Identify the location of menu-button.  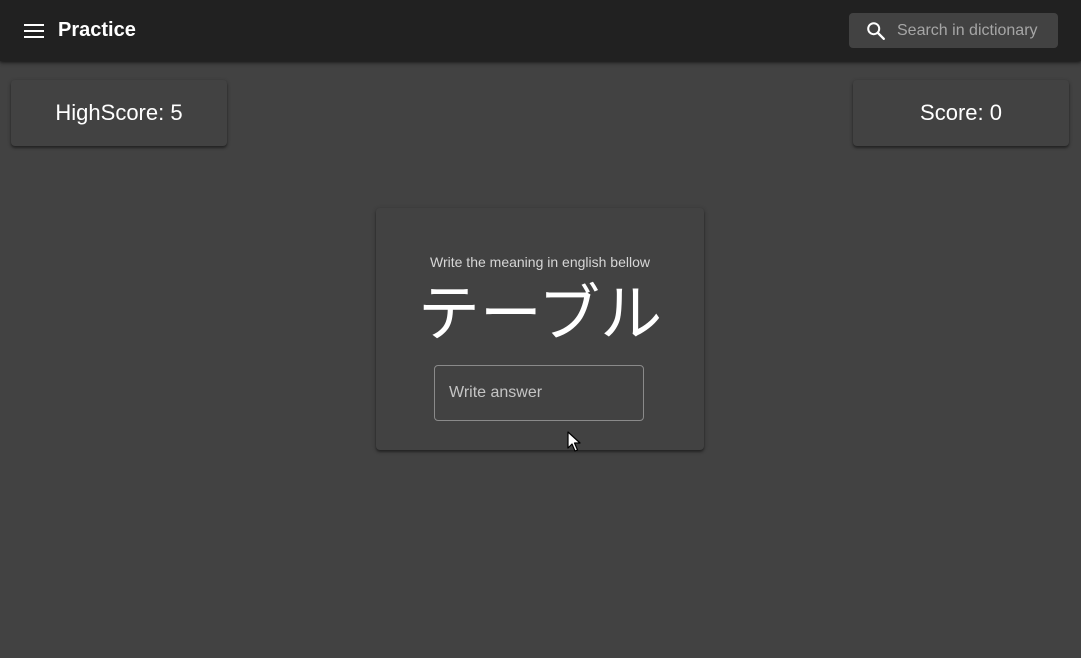
(34, 31).